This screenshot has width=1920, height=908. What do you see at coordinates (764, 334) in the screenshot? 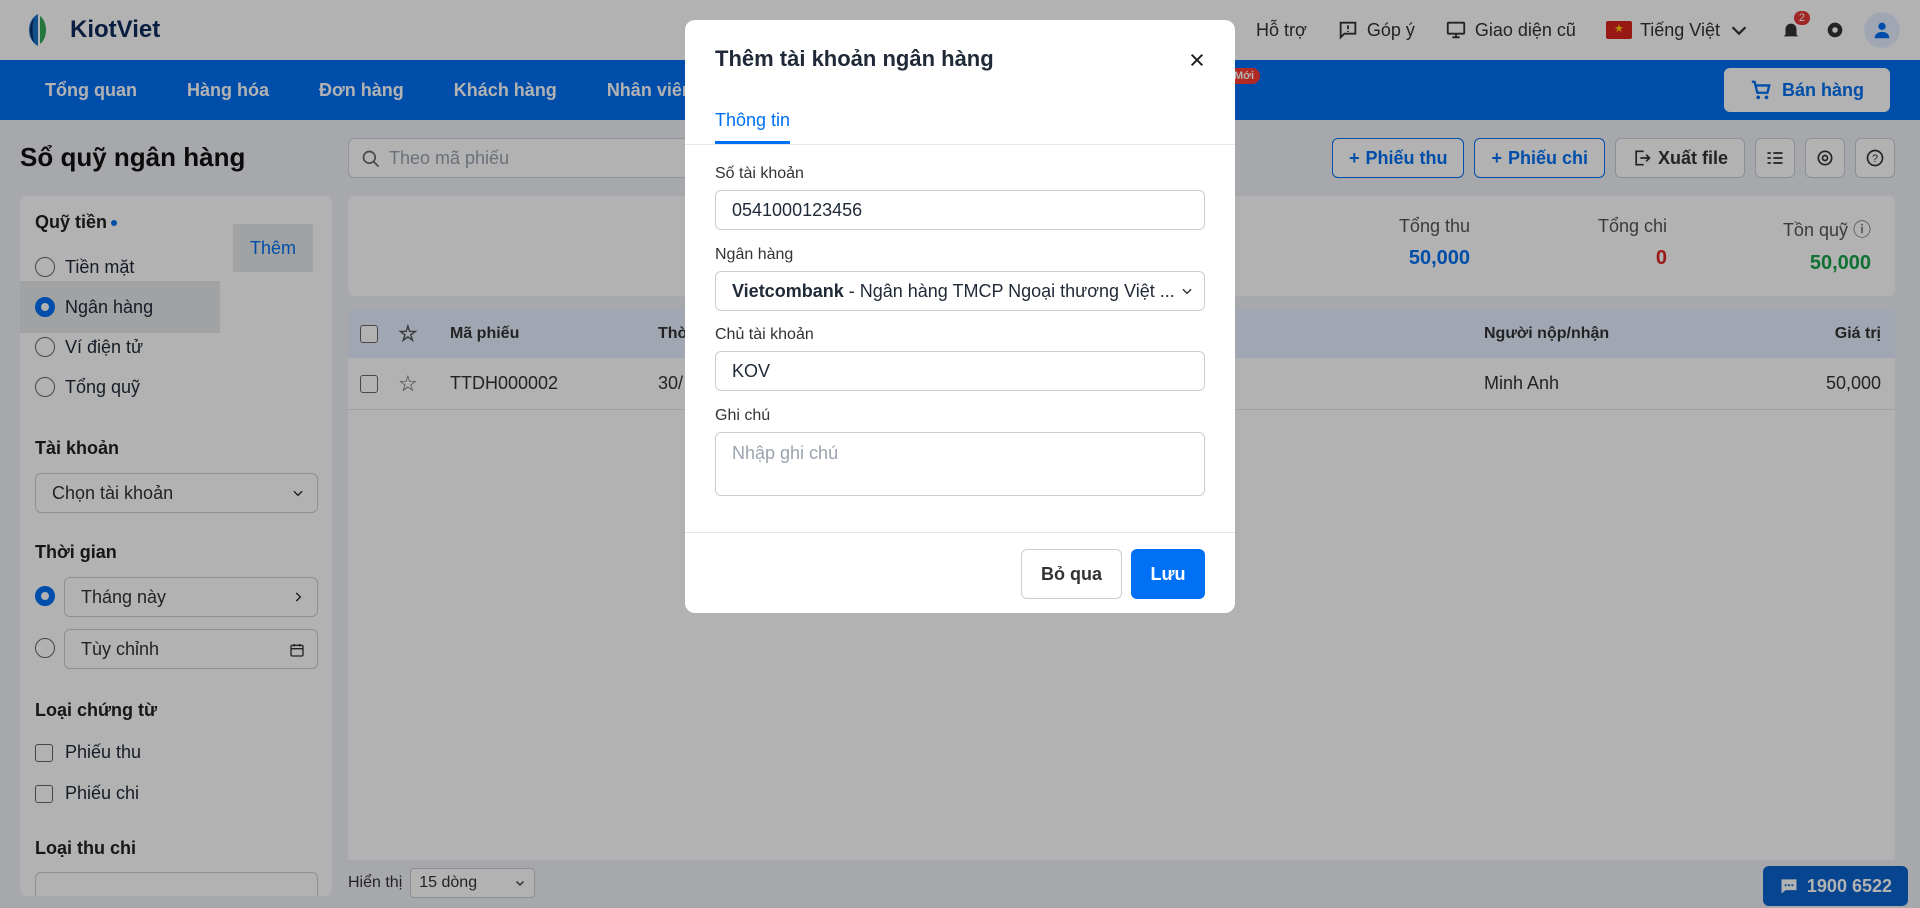
I see `account-holder-label: Chủ tài khoản` at bounding box center [764, 334].